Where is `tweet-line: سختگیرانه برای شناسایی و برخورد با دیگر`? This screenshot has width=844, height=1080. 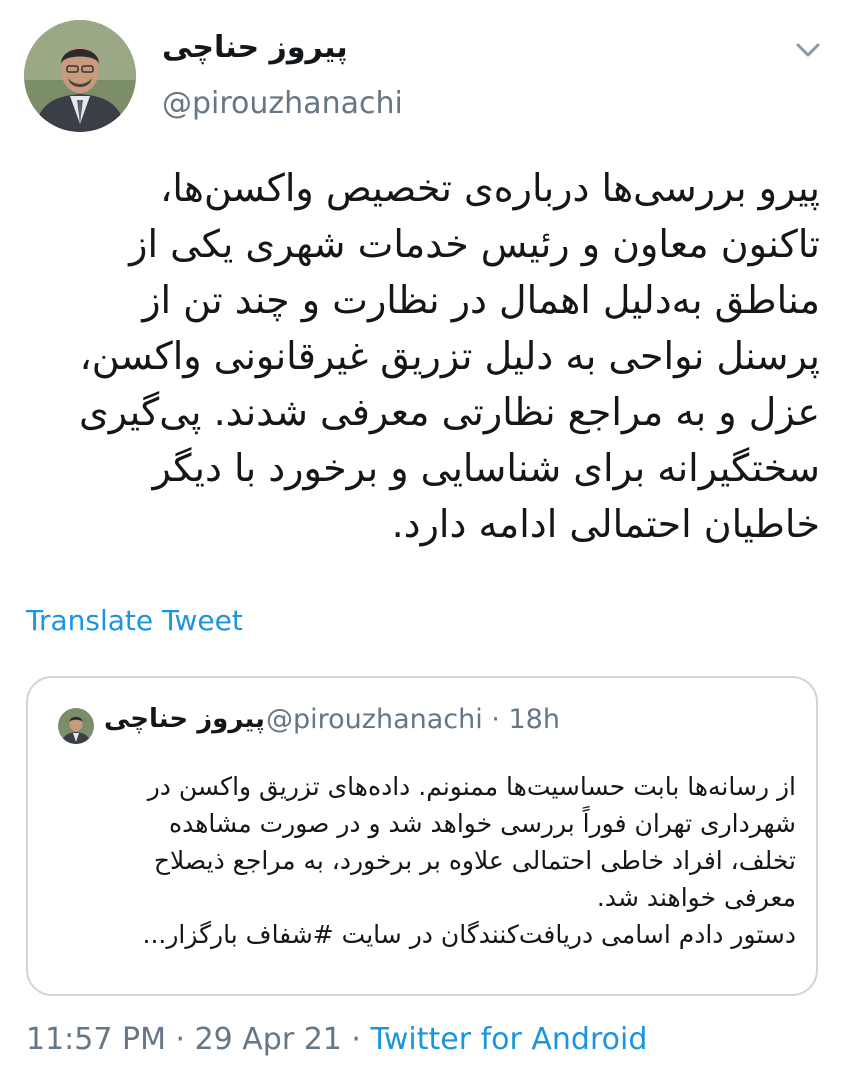
tweet-line: سختگیرانه برای شناسایی و برخورد با دیگر is located at coordinates (486, 468).